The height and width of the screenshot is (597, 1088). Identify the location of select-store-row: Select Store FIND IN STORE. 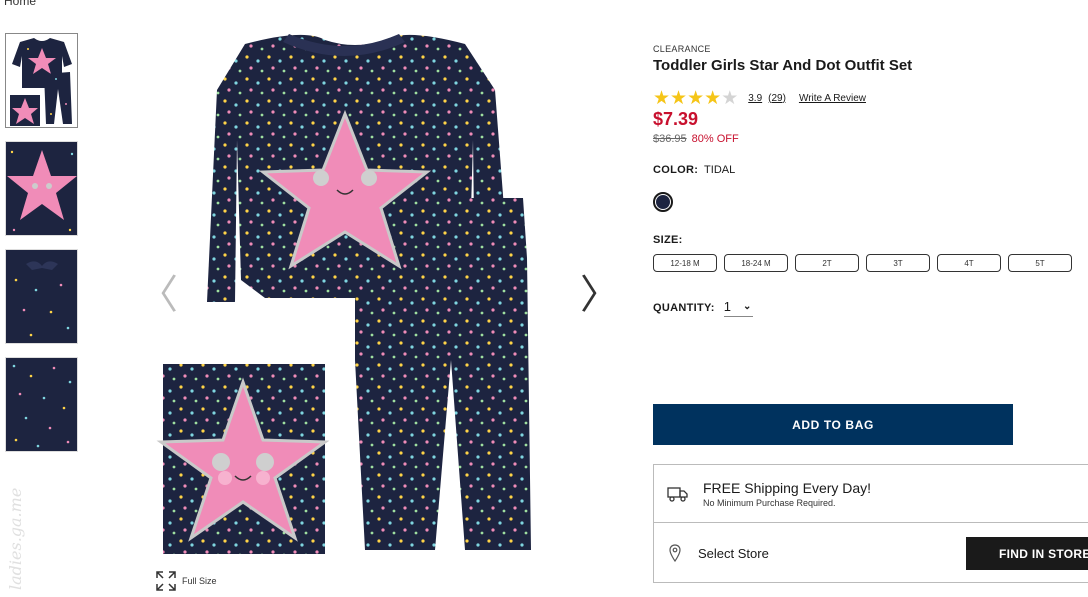
(871, 553).